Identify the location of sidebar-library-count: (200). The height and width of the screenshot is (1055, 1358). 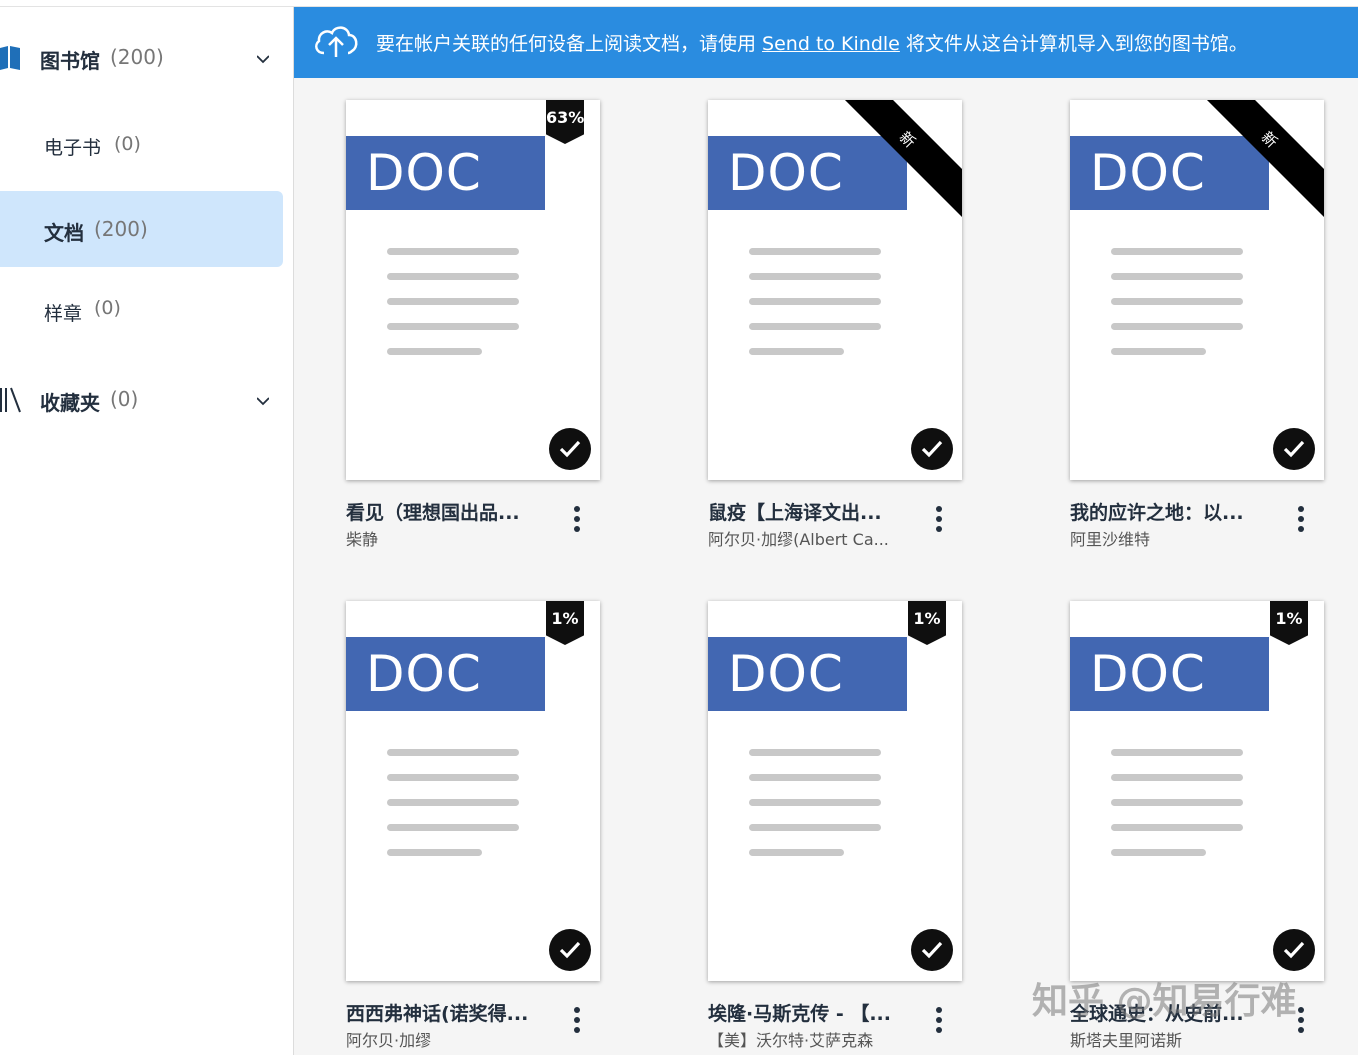
(137, 57).